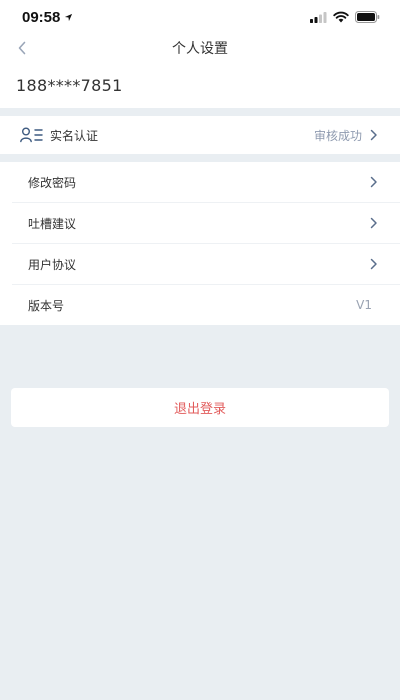 The height and width of the screenshot is (700, 400). I want to click on change-password-label: 修改密码, so click(52, 182).